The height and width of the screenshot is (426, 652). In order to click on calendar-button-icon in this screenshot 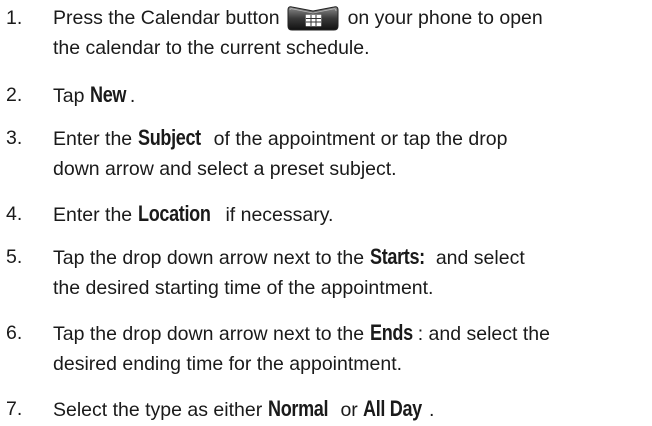, I will do `click(313, 18)`.